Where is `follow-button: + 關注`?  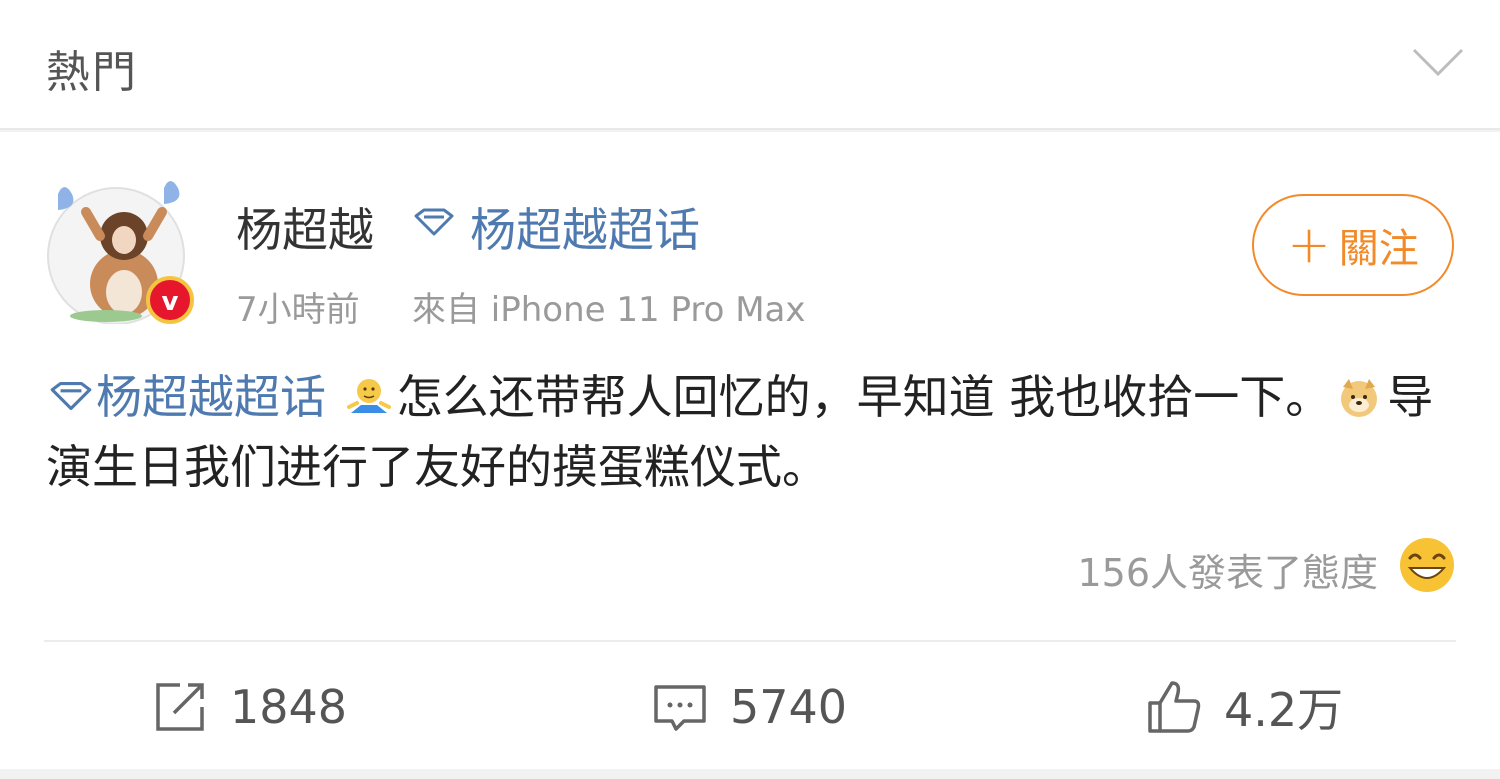
follow-button: + 關注 is located at coordinates (1353, 245).